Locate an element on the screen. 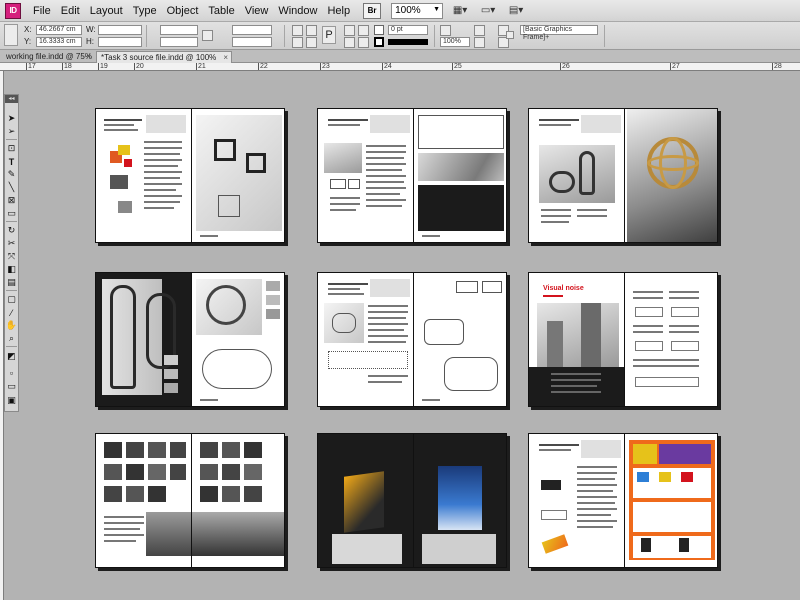 This screenshot has height=600, width=800. select-content-icon is located at coordinates (349, 42).